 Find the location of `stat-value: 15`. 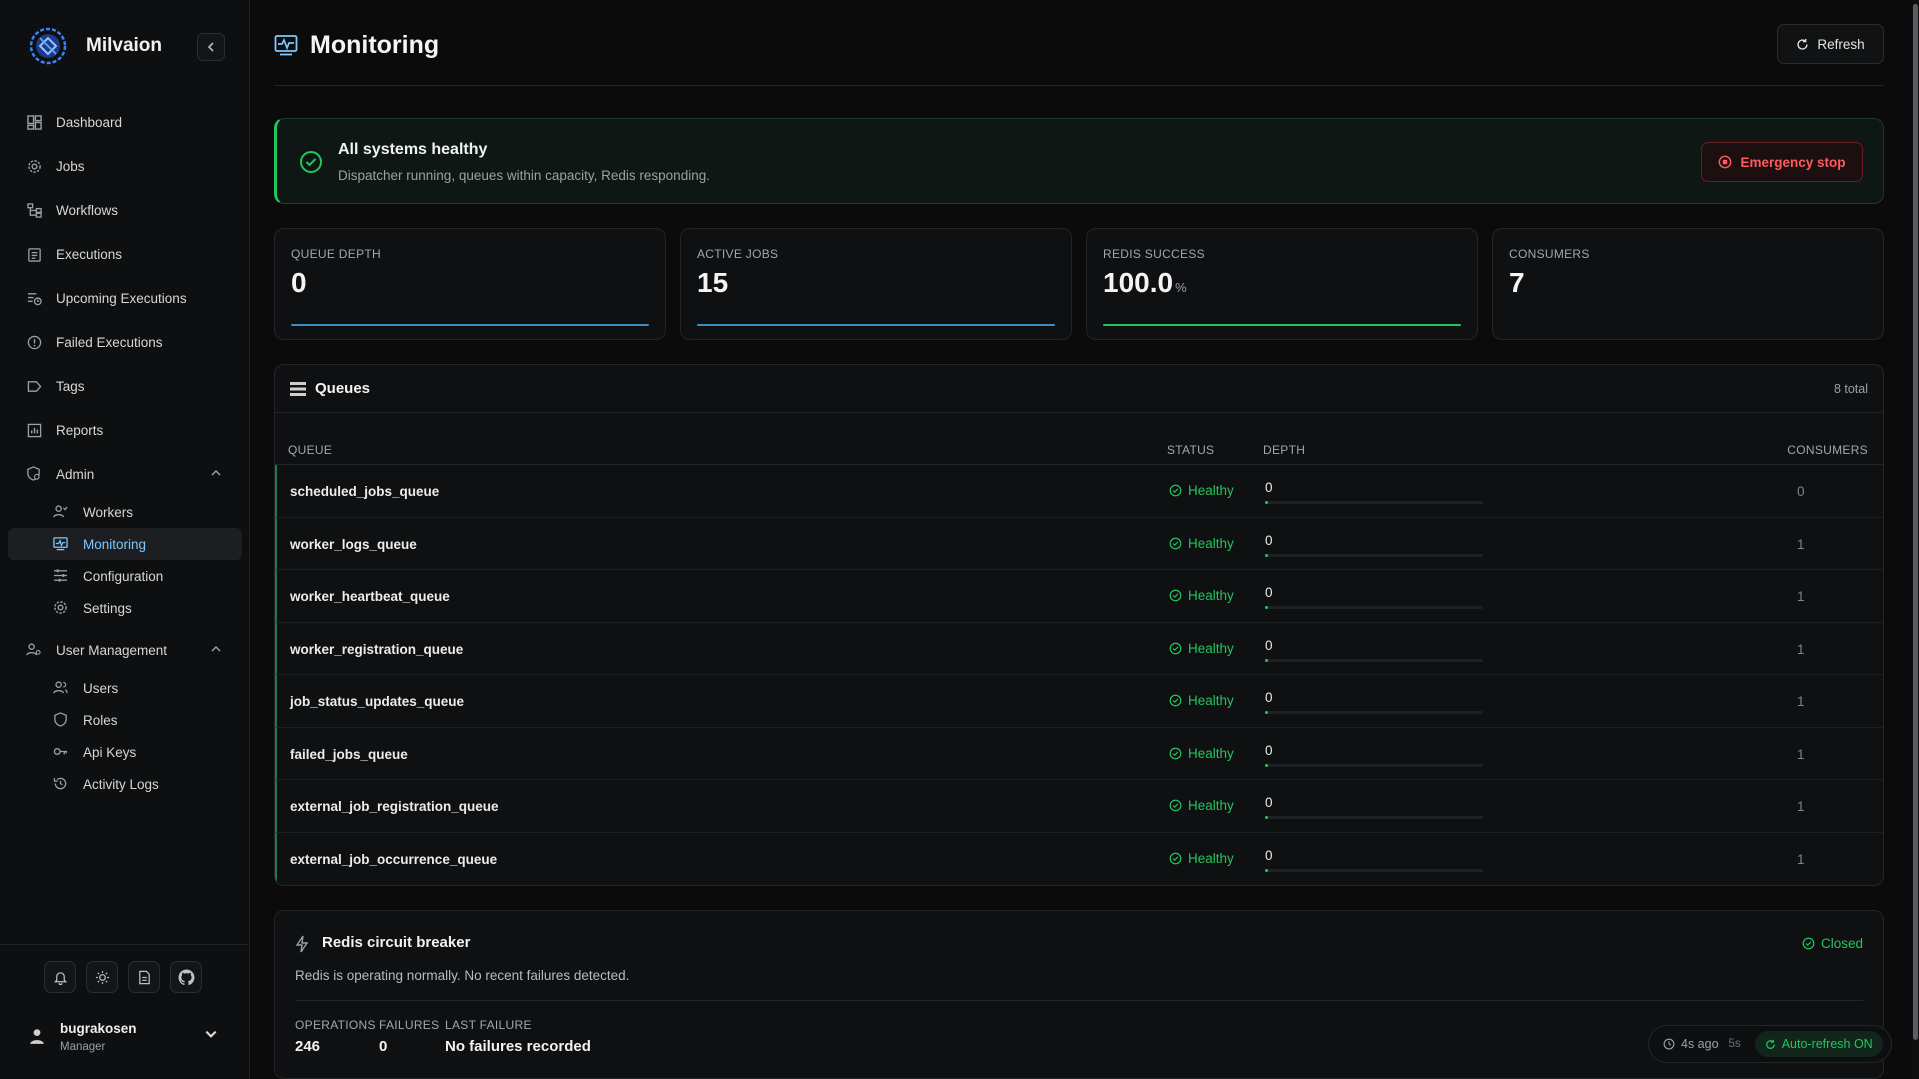

stat-value: 15 is located at coordinates (713, 282).